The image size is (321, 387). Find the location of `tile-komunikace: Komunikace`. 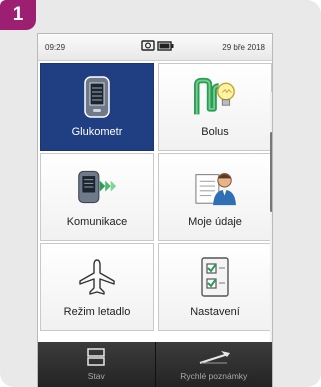

tile-komunikace: Komunikace is located at coordinates (97, 197).